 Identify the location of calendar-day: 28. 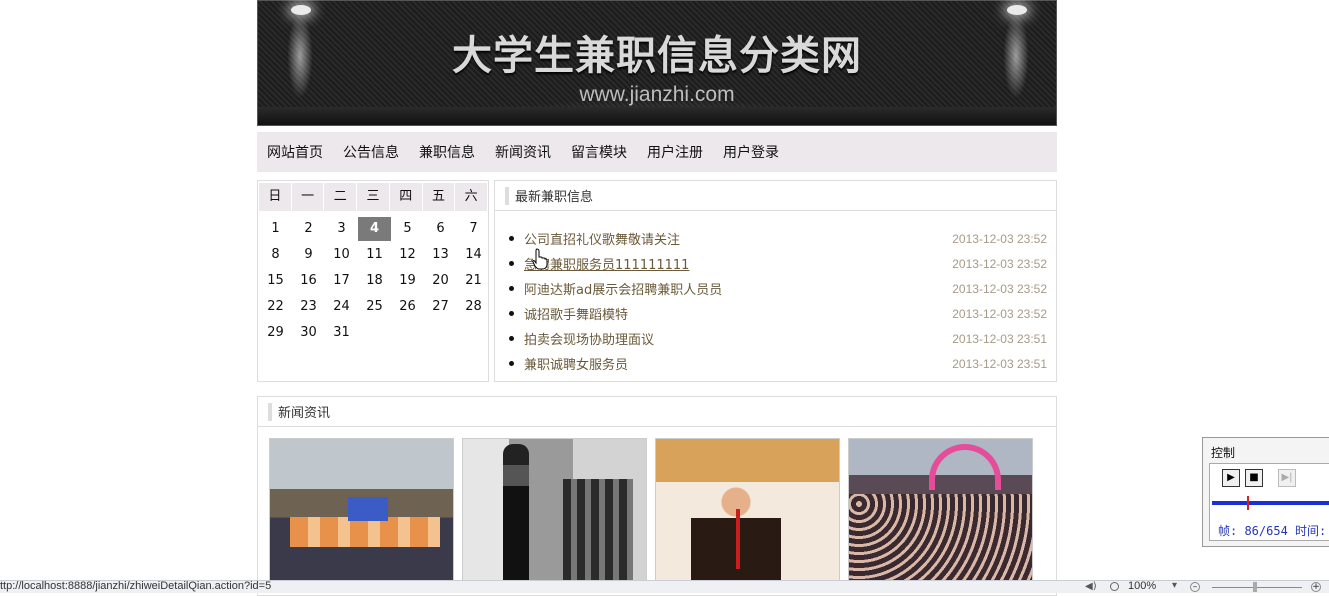
(473, 307).